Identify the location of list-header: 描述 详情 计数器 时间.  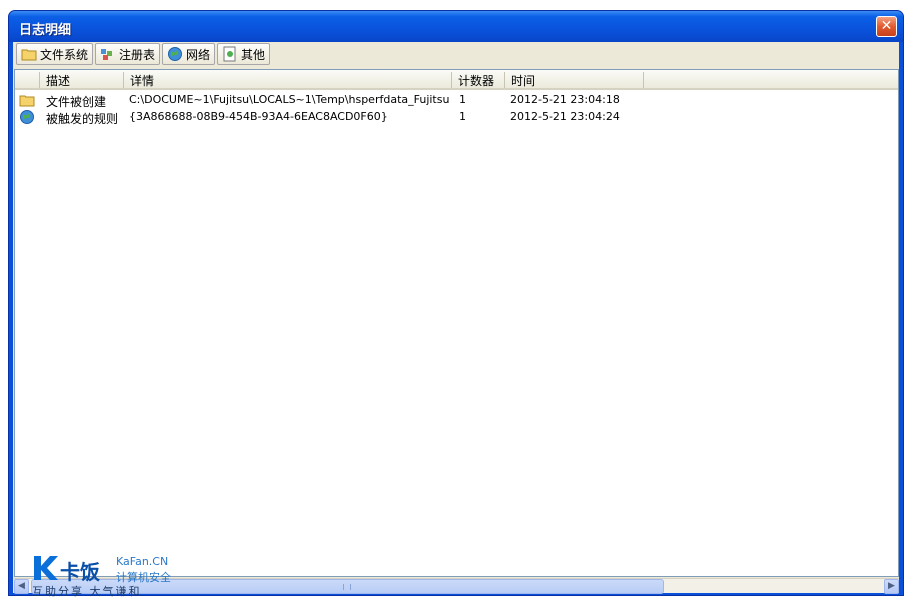
(456, 80).